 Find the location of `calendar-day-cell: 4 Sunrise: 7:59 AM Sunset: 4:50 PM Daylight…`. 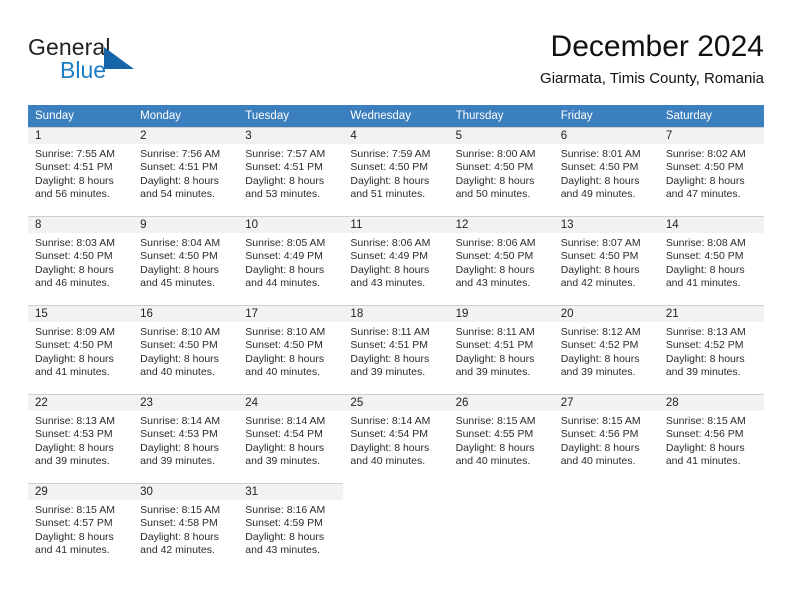

calendar-day-cell: 4 Sunrise: 7:59 AM Sunset: 4:50 PM Daylight… is located at coordinates (396, 171).